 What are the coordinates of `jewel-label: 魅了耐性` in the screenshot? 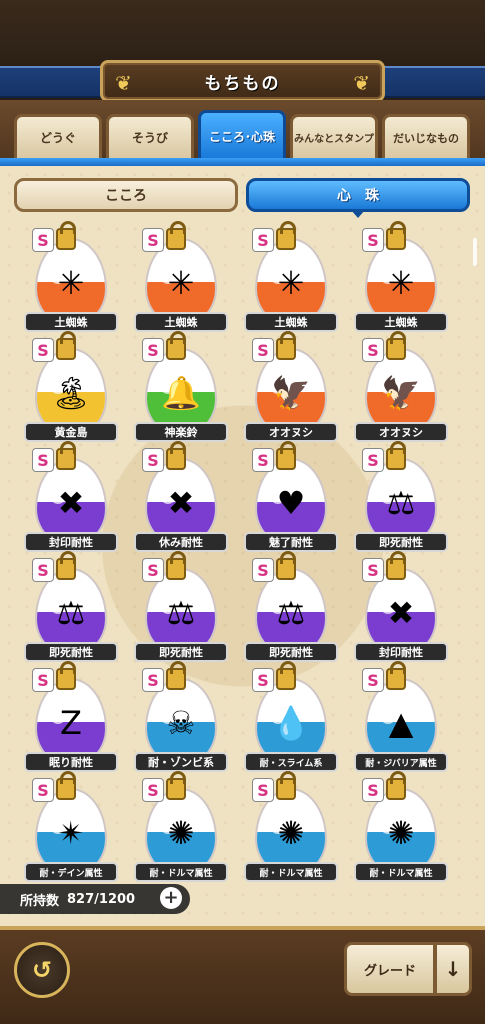 It's located at (291, 542).